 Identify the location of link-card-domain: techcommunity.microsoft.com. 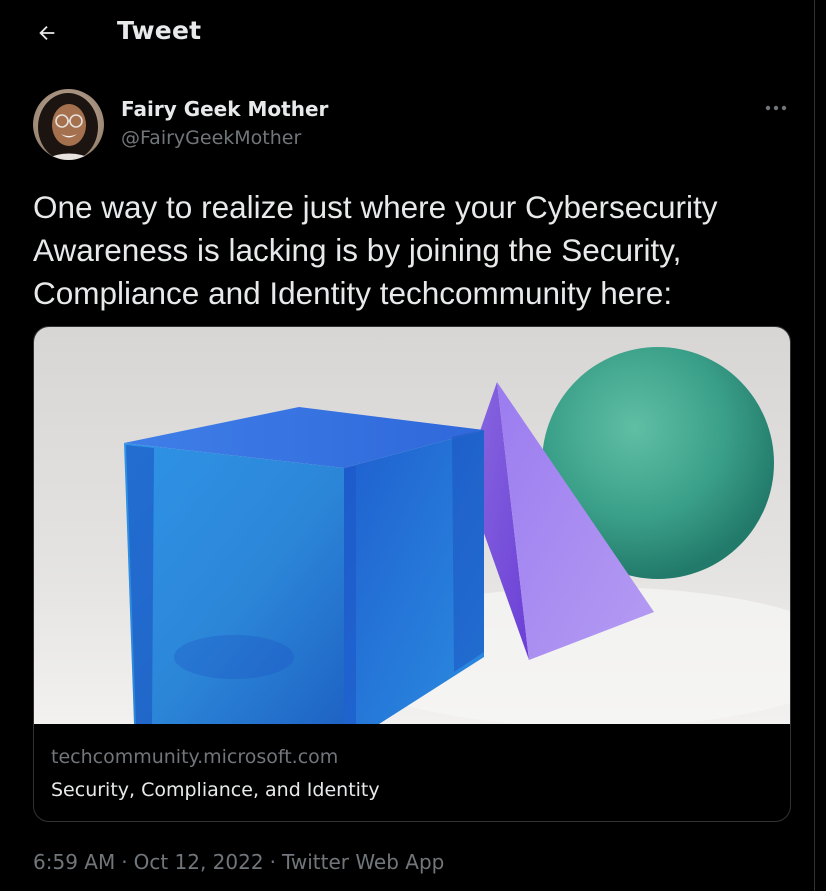
(195, 757).